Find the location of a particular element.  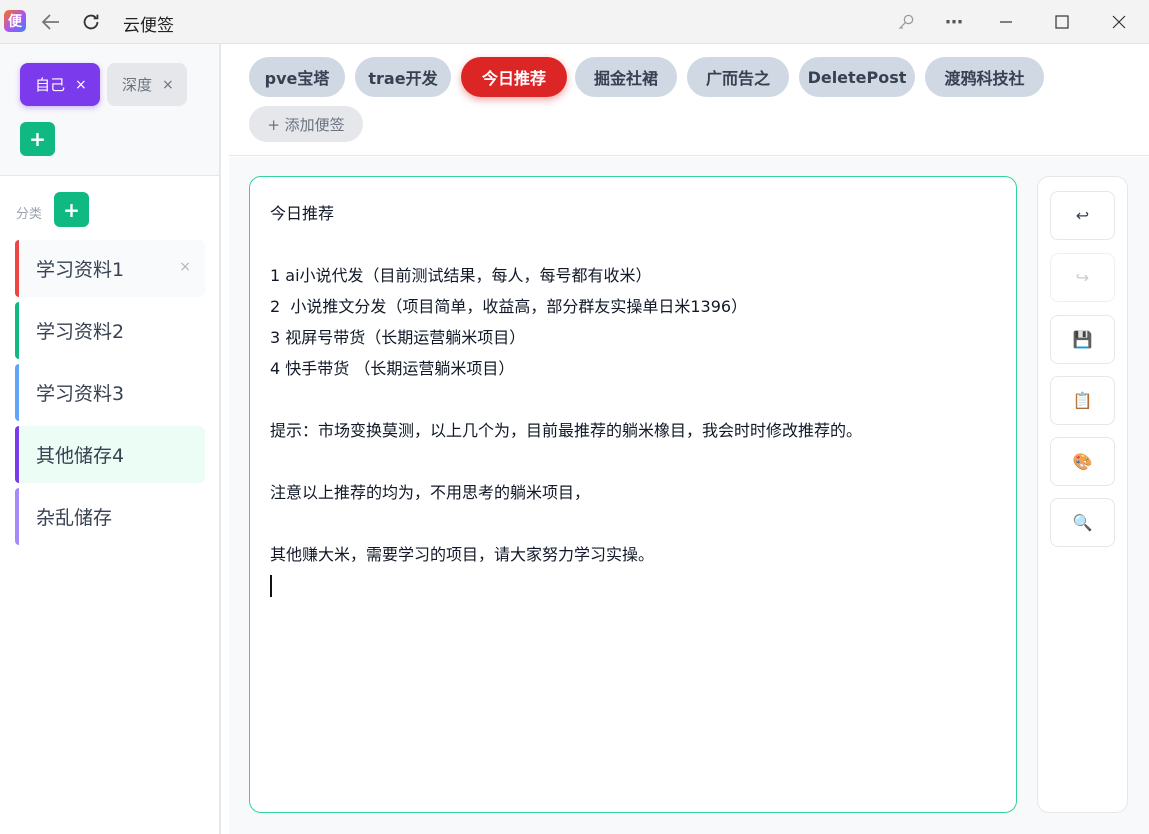

undo-icon: ↩ is located at coordinates (1082, 215).